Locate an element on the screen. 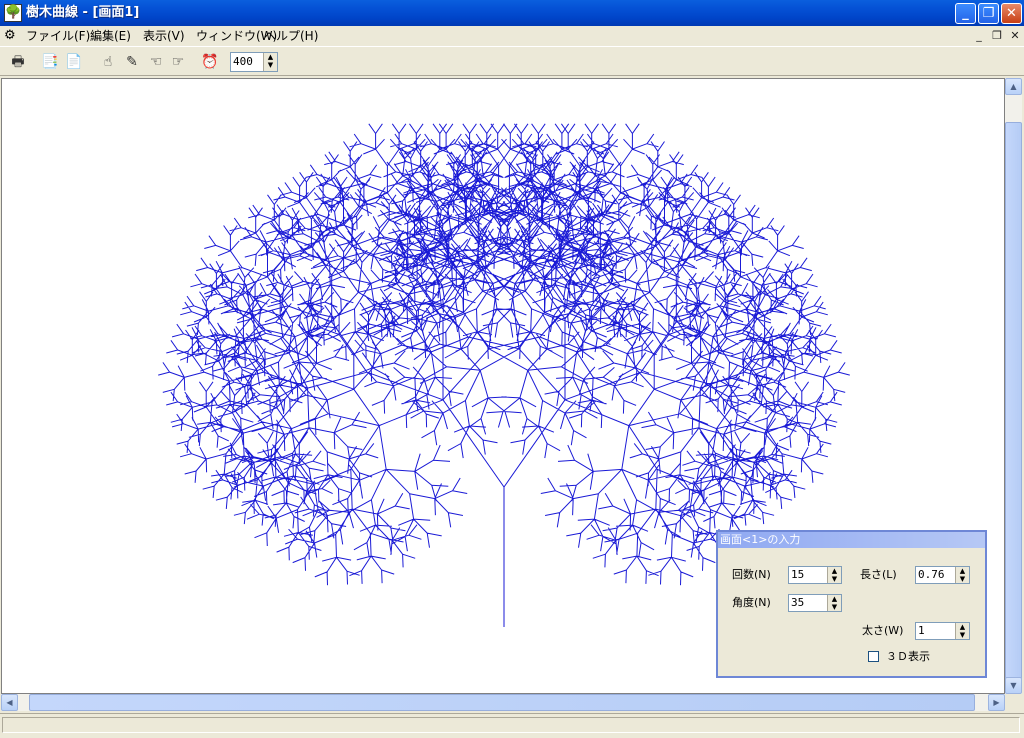  hand-left-icon: ☜ is located at coordinates (156, 62).